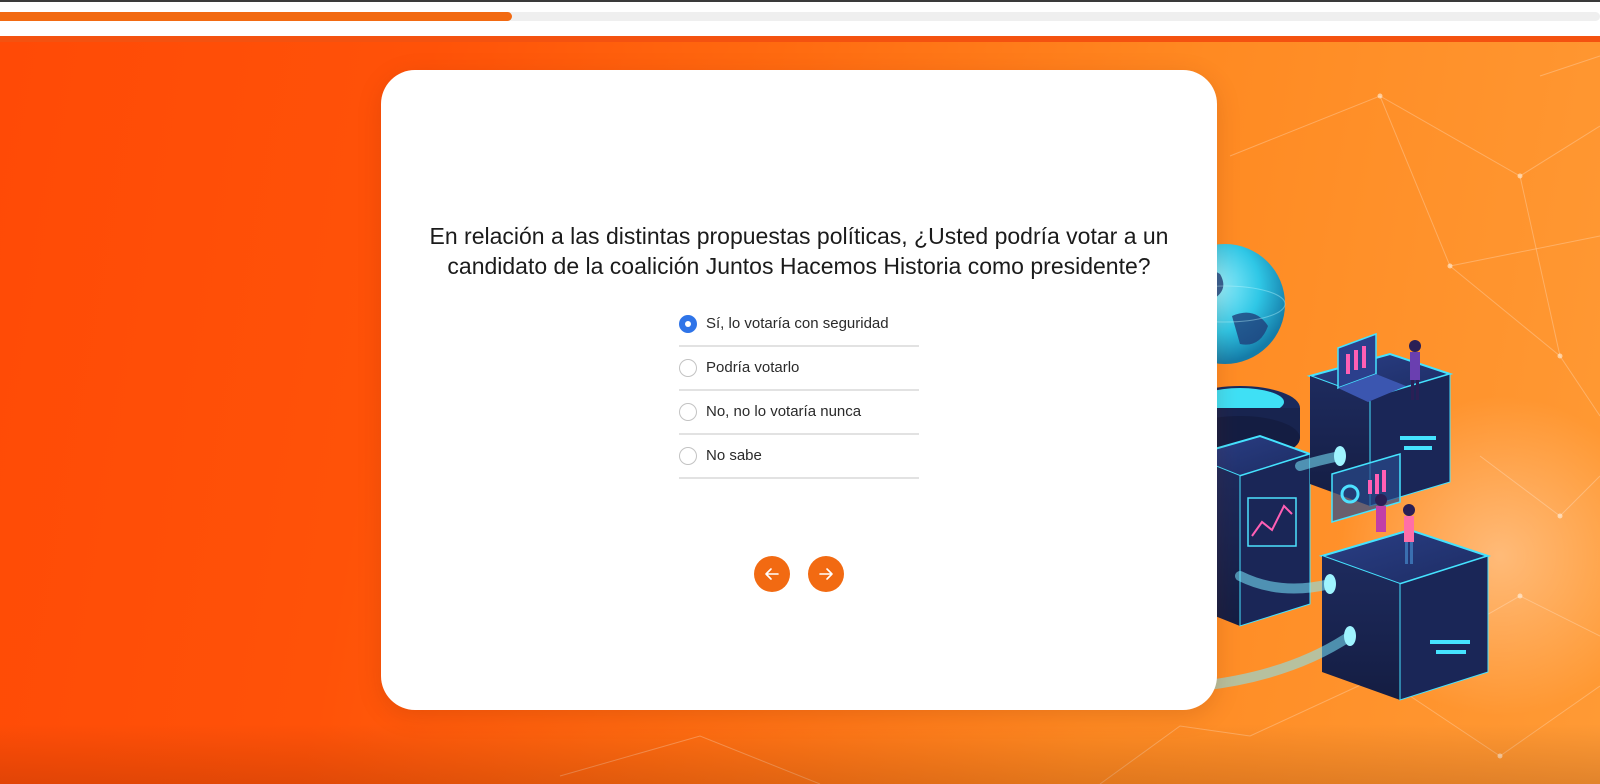 Image resolution: width=1600 pixels, height=784 pixels. I want to click on progress-bar-fill, so click(256, 16).